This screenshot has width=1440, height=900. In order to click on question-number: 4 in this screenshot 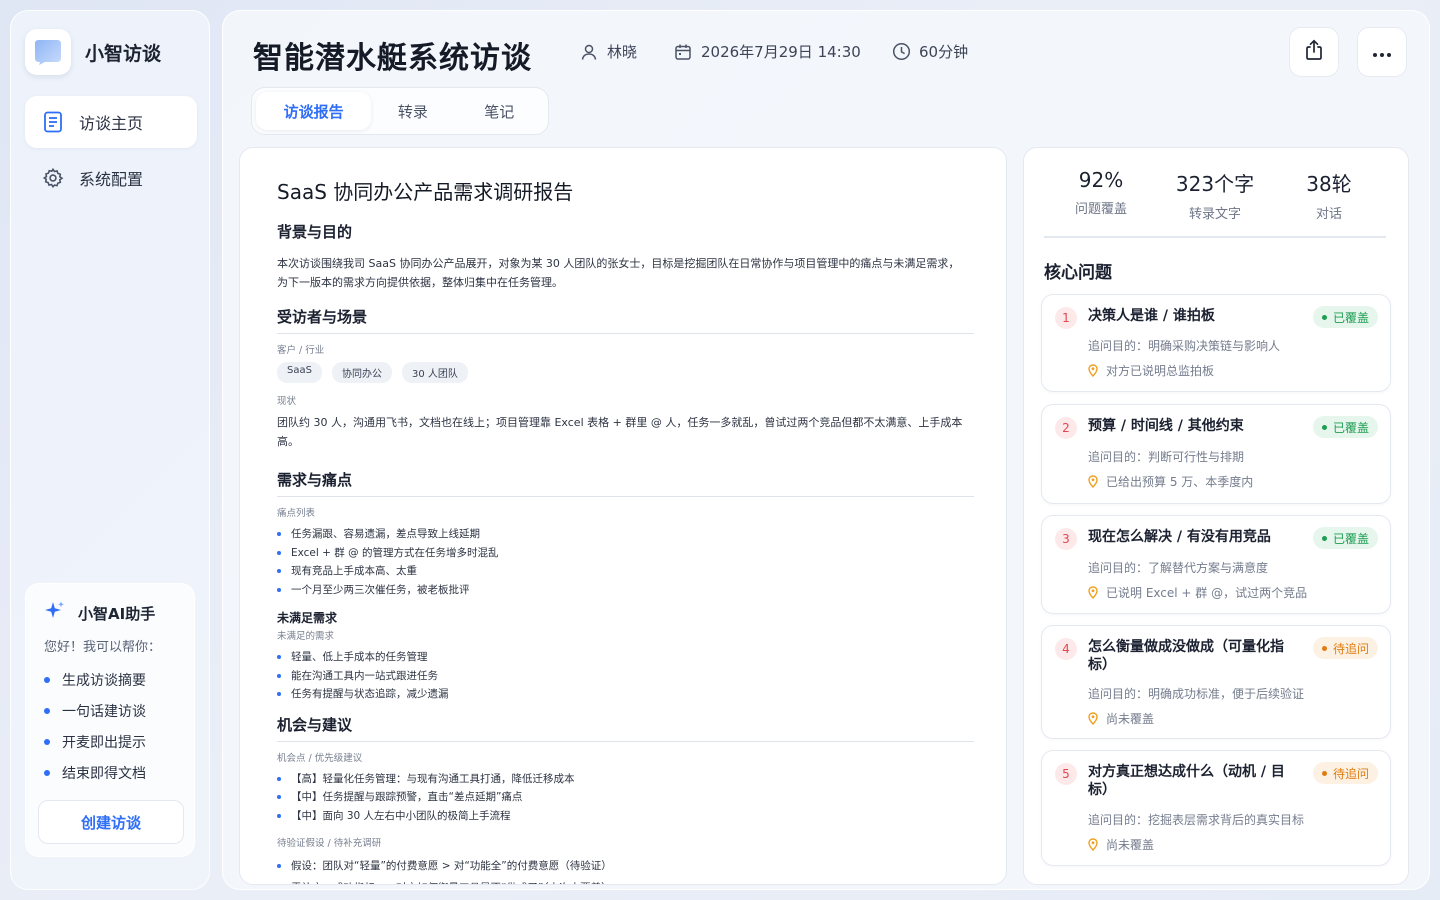, I will do `click(1066, 649)`.